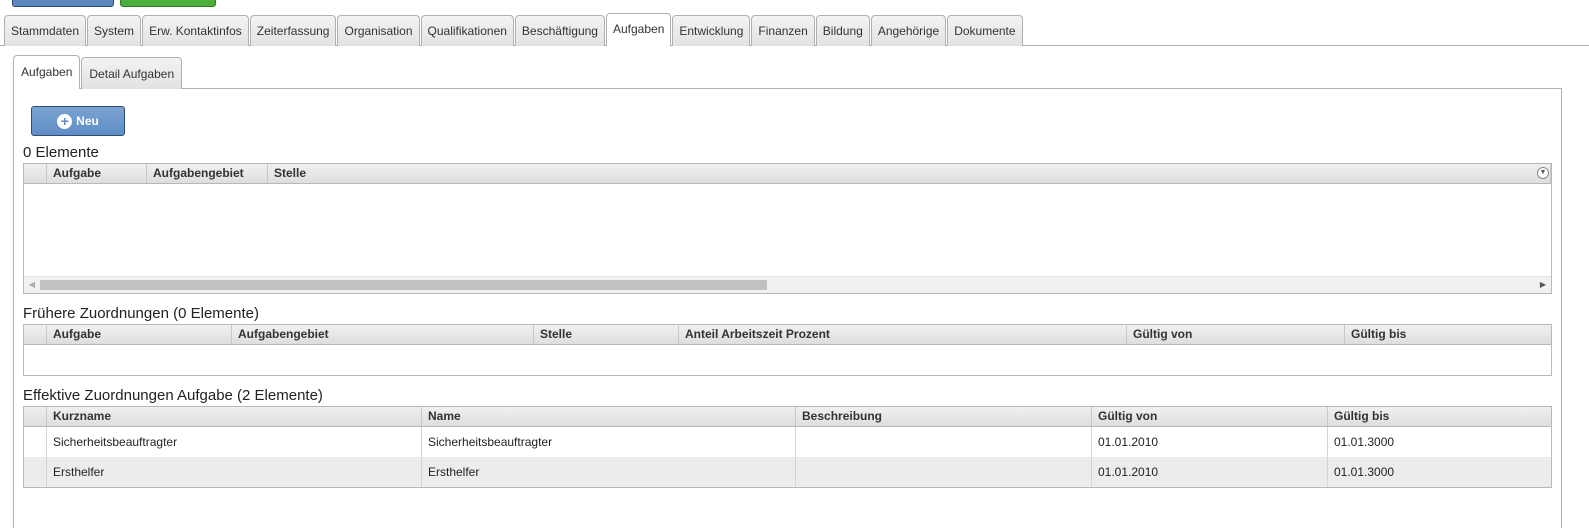  I want to click on former-grid-title: Frühere Zuordnungen (0 Elemente), so click(141, 313).